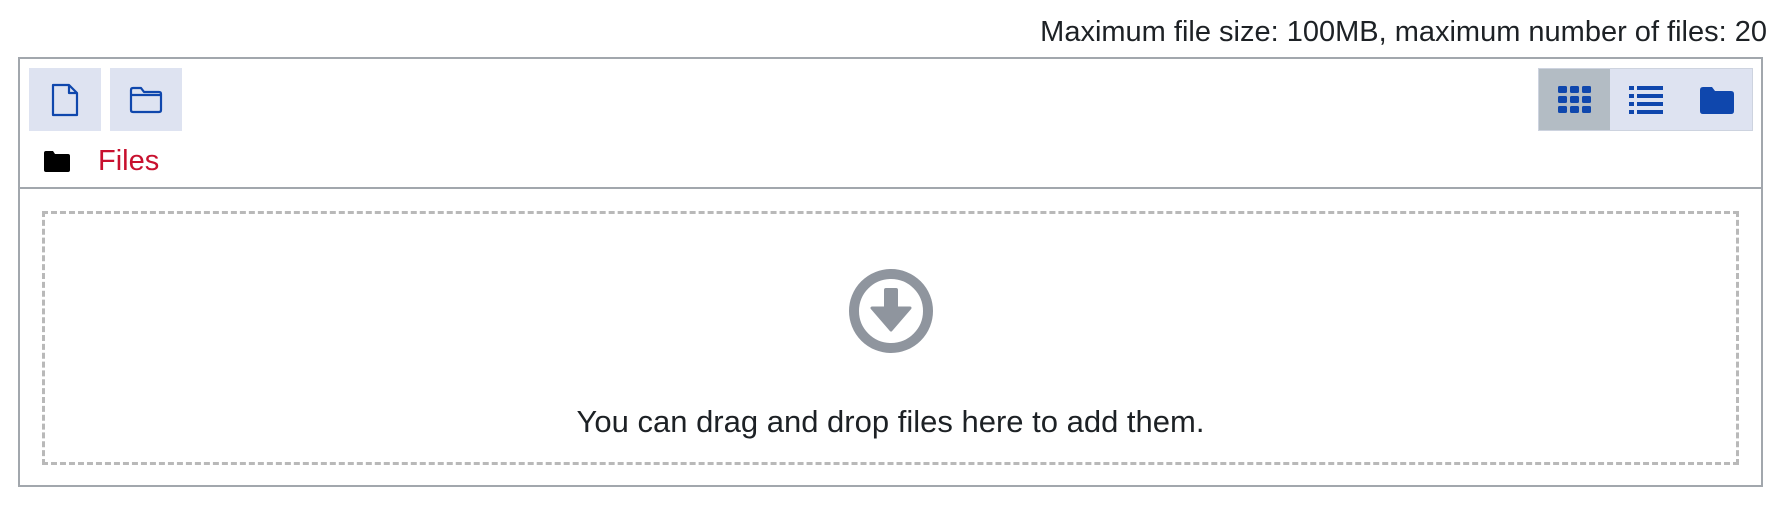 Image resolution: width=1783 pixels, height=505 pixels. I want to click on view-mode-switcher, so click(1645, 99).